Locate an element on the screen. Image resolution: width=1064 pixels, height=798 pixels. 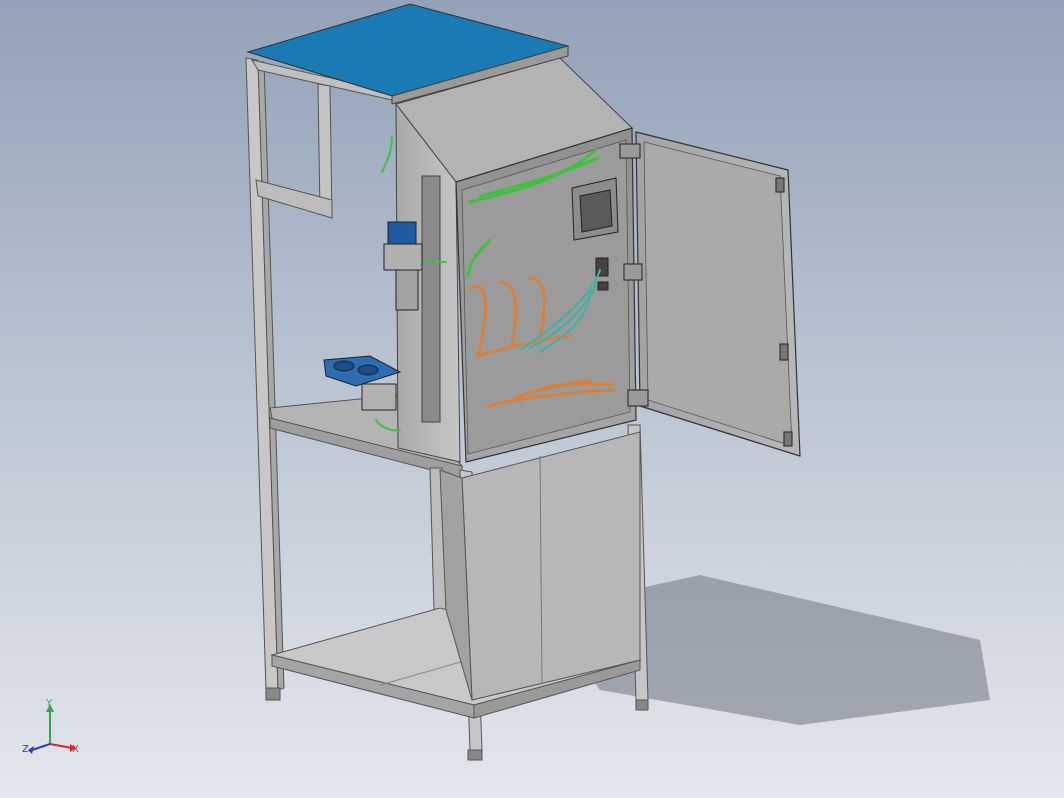
vent-grille is located at coordinates (431, 299).